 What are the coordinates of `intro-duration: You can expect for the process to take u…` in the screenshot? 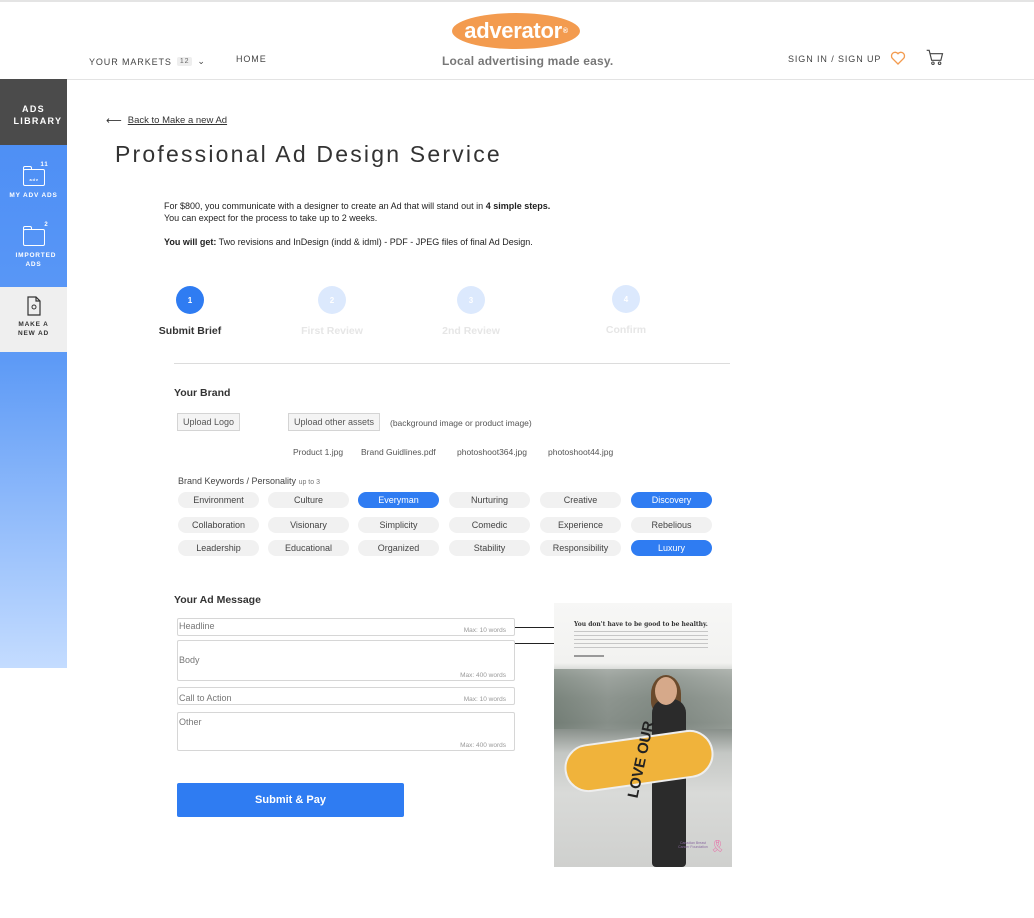 It's located at (271, 218).